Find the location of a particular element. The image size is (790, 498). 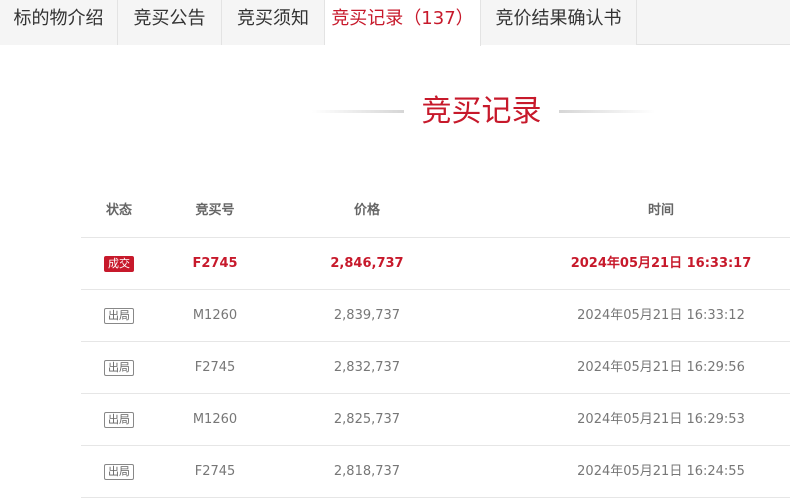

price-cell: 2,825,737 is located at coordinates (367, 419).